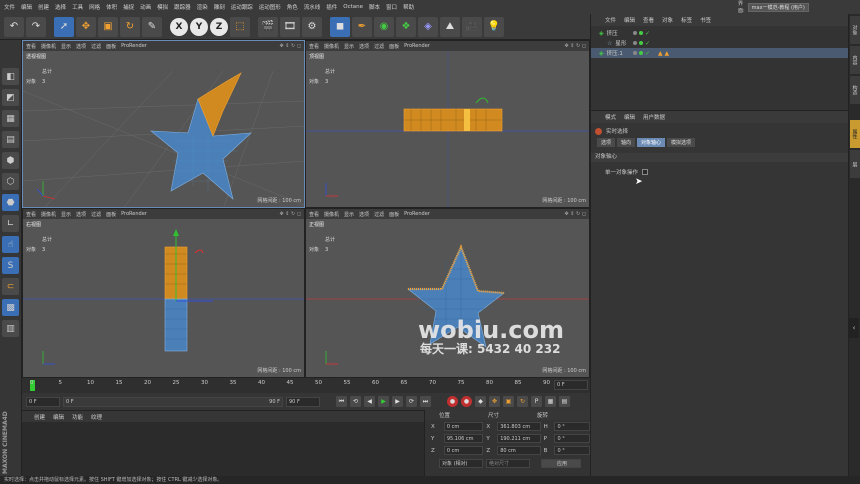 The height and width of the screenshot is (484, 860). What do you see at coordinates (312, 7) in the screenshot?
I see `menu-item: 流水线` at bounding box center [312, 7].